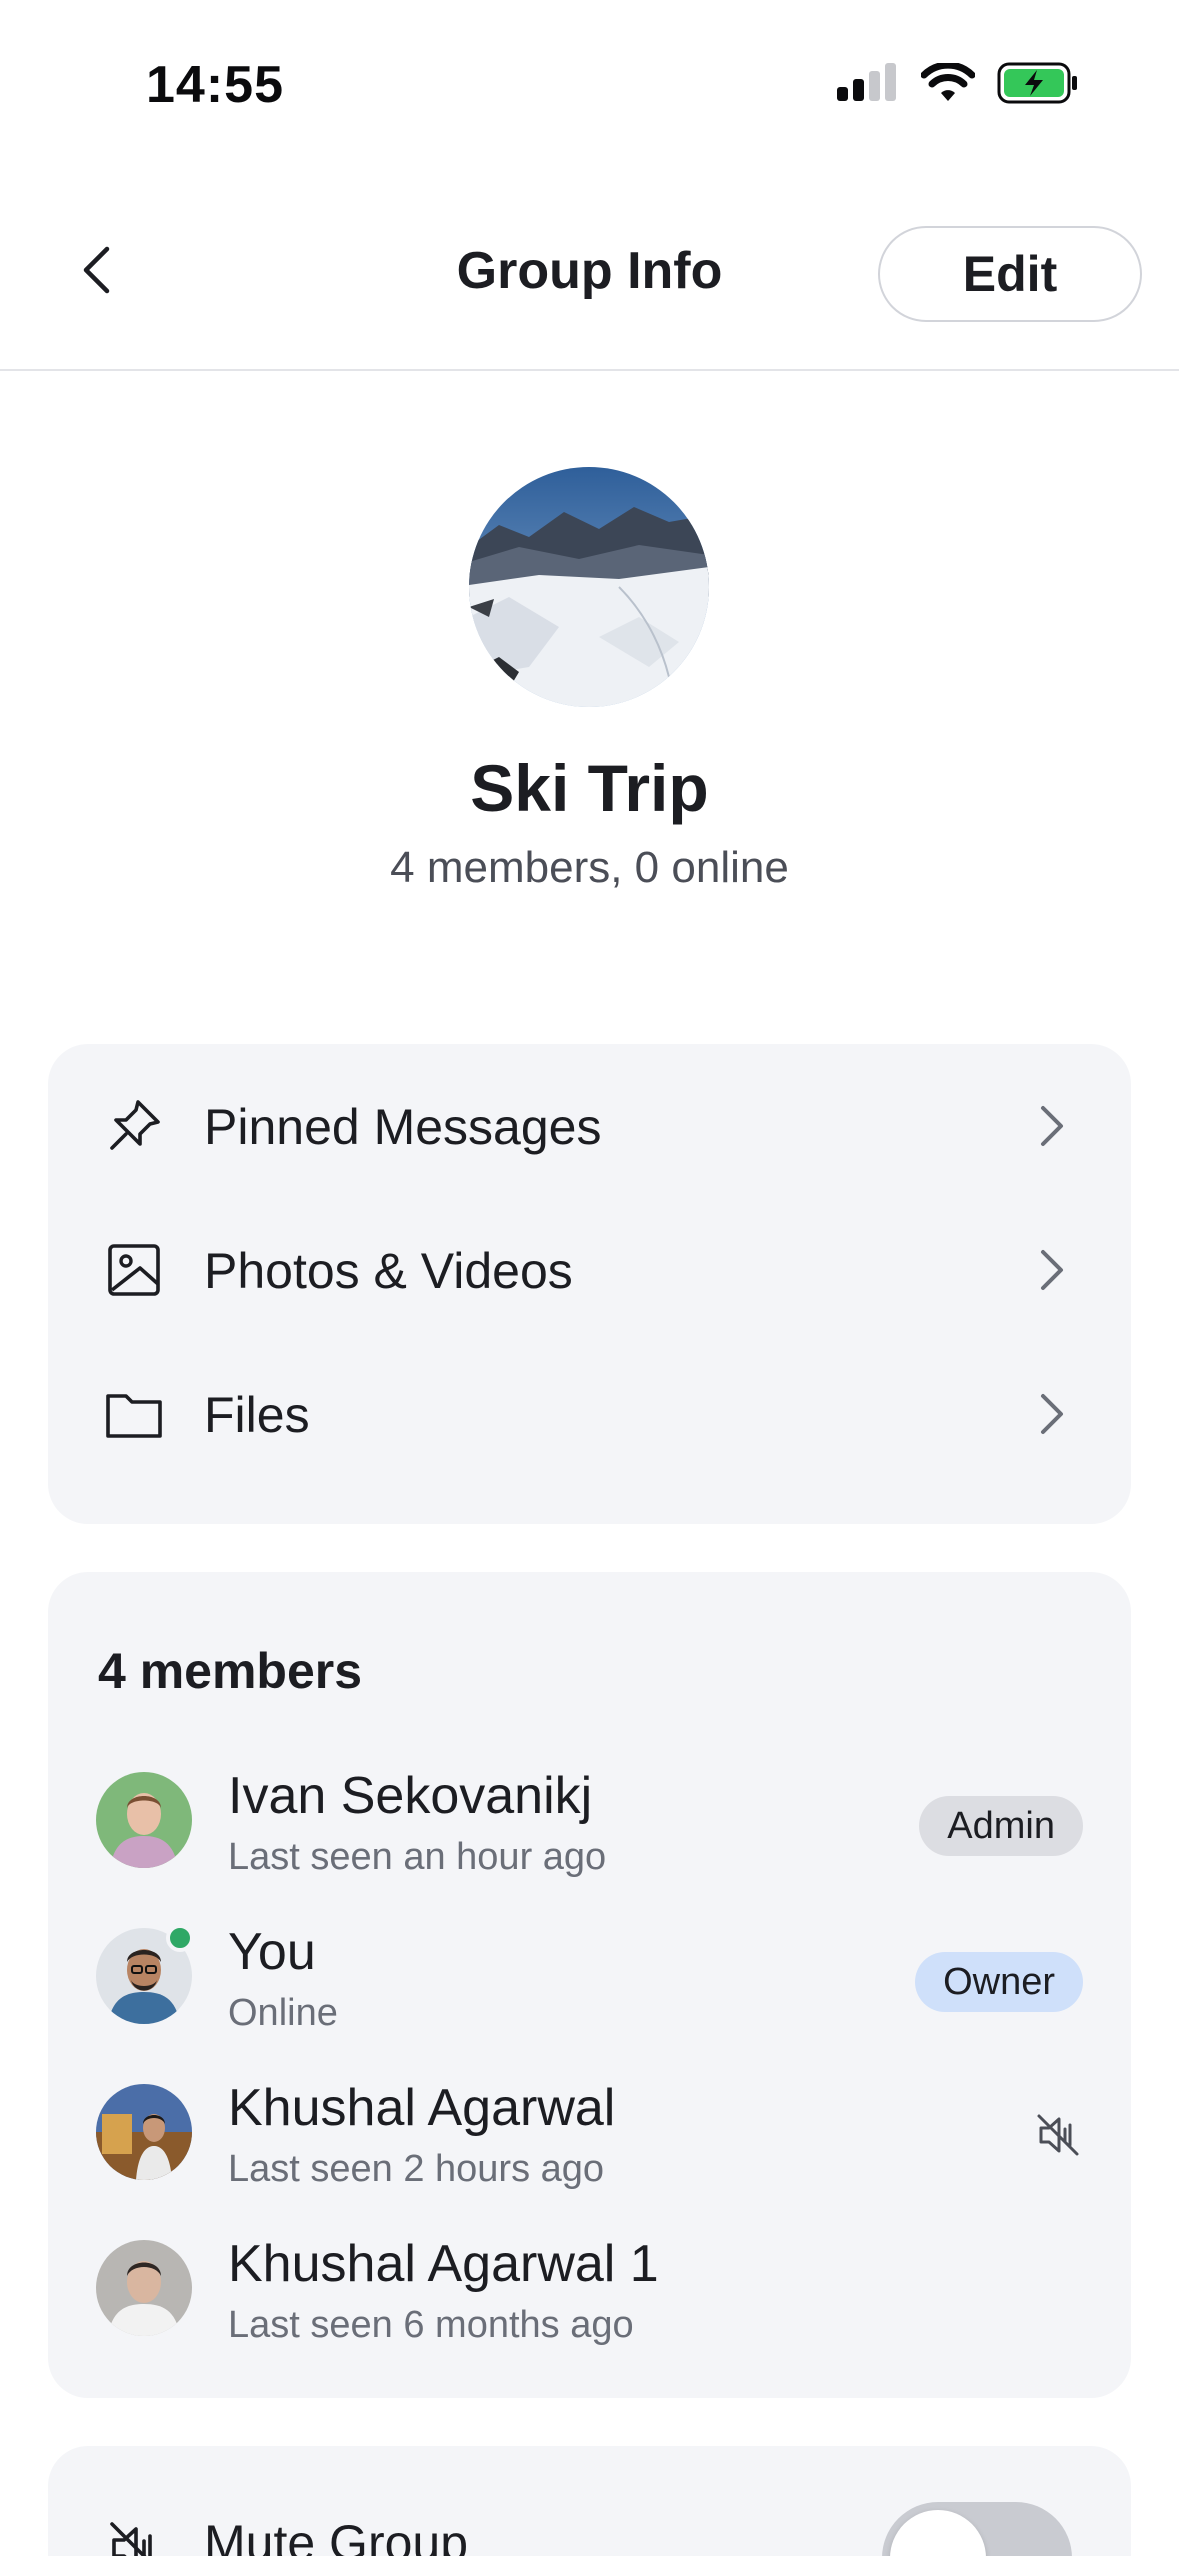 This screenshot has height=2556, width=1179. What do you see at coordinates (230, 1671) in the screenshot?
I see `members-heading: 4 members` at bounding box center [230, 1671].